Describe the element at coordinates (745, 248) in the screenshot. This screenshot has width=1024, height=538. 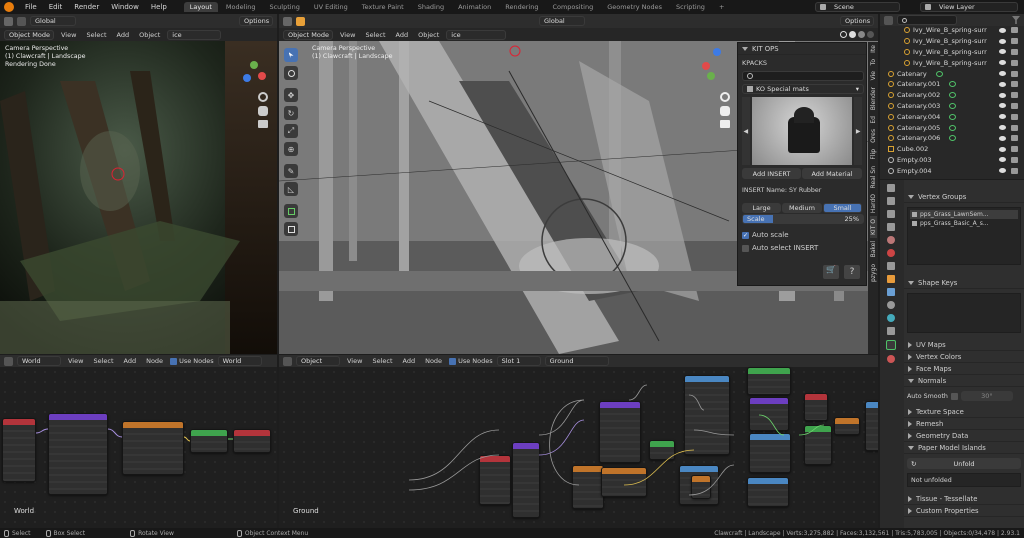
I see `auto-select-checkbox` at that location.